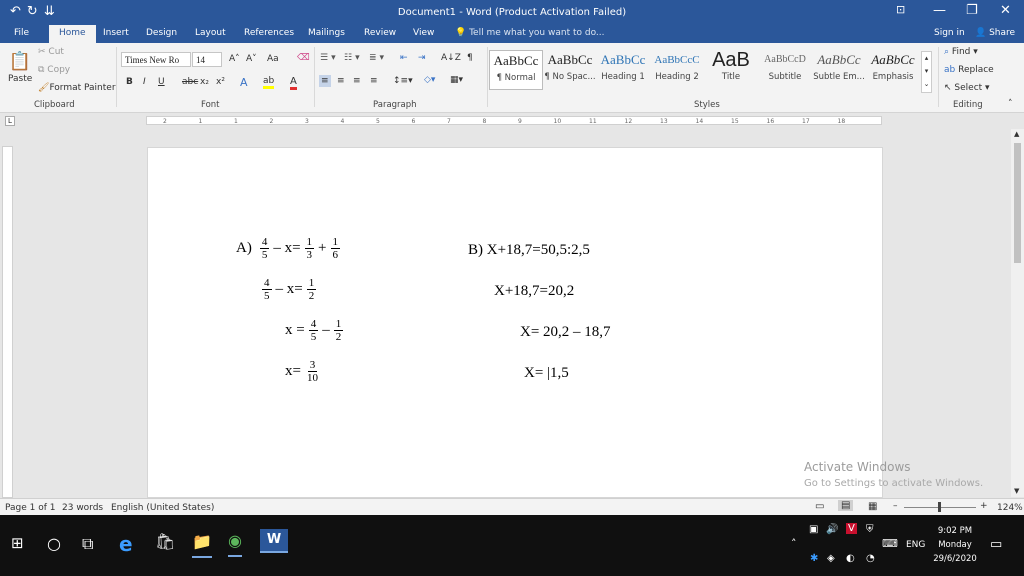 The height and width of the screenshot is (576, 1024). What do you see at coordinates (814, 558) in the screenshot?
I see `bluetooth-icon: ✱` at bounding box center [814, 558].